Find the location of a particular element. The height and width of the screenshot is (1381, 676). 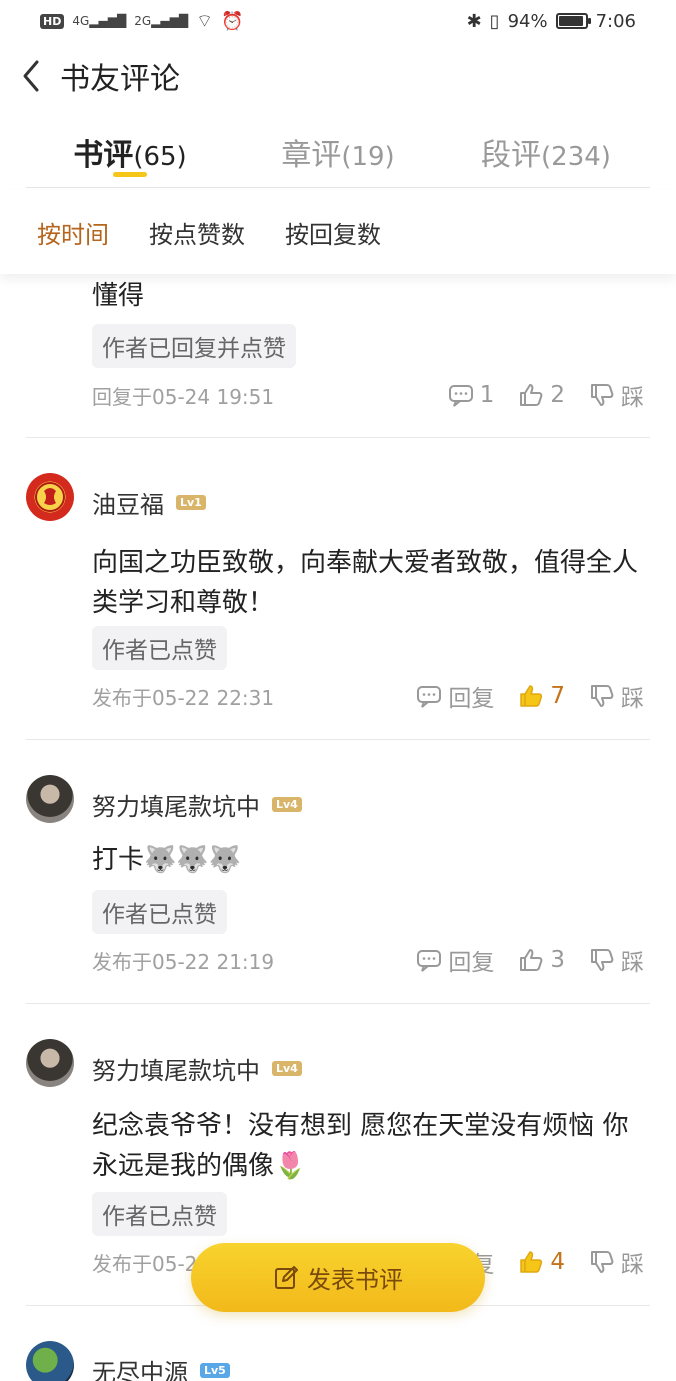

status-bar: HD 4G▂▄▆█ 2G▂▄▆█ ⌔ ⏰ ✱ ▯ 94% 7:06 is located at coordinates (338, 21).